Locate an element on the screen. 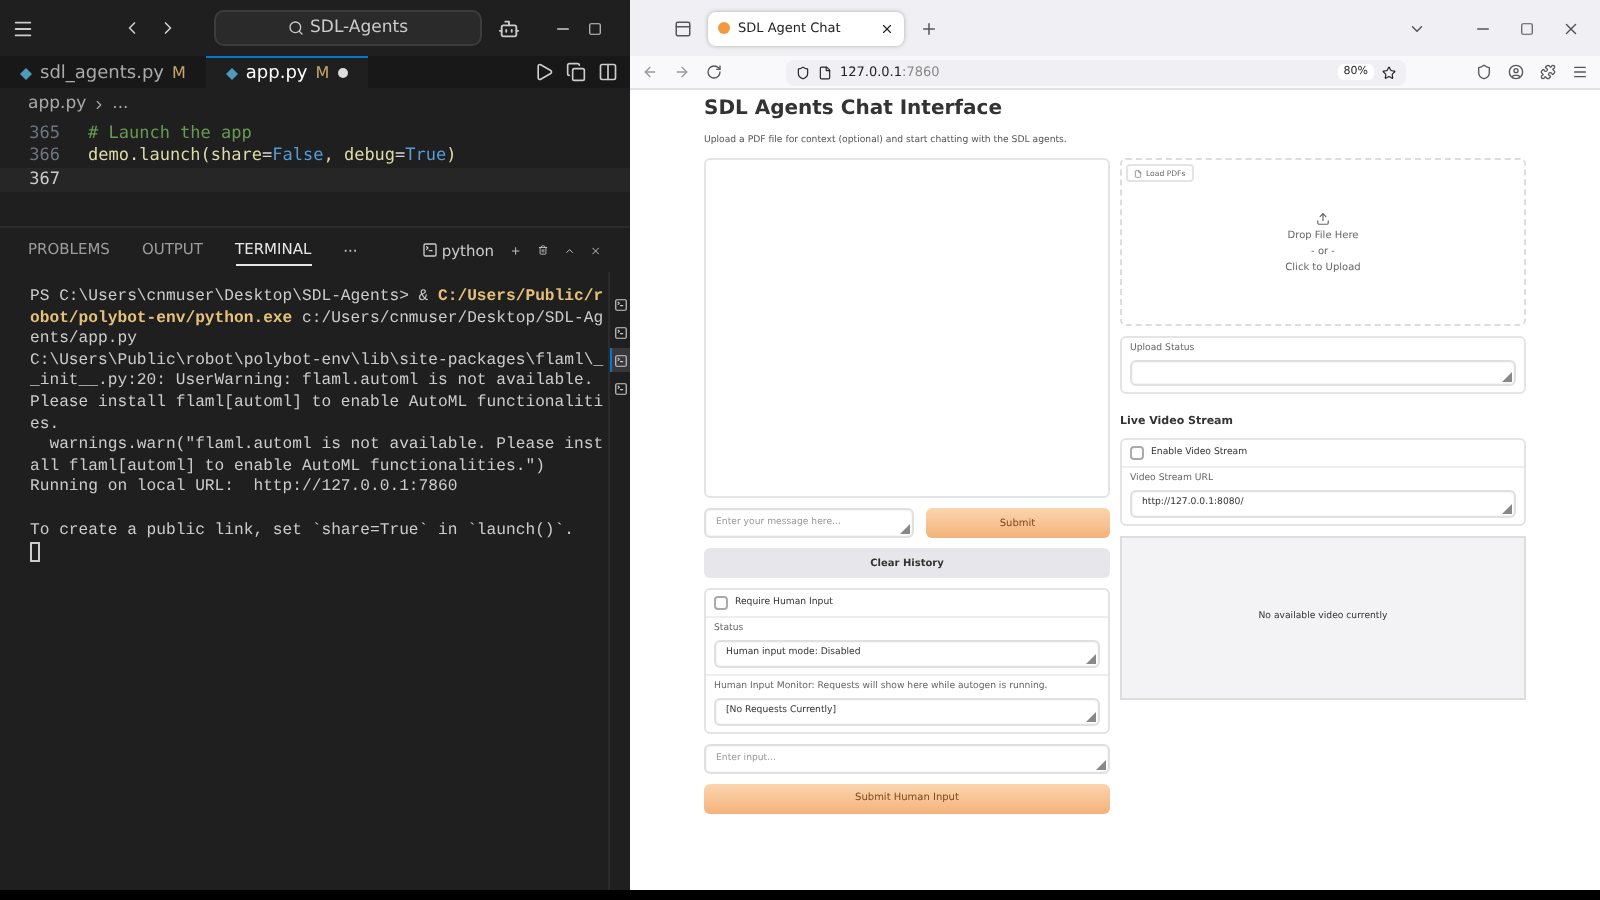 This screenshot has width=1600, height=900. terminal-line: C:\Users\Public\robot\polybot-env\lib\site-packages\flaml\_ is located at coordinates (317, 360).